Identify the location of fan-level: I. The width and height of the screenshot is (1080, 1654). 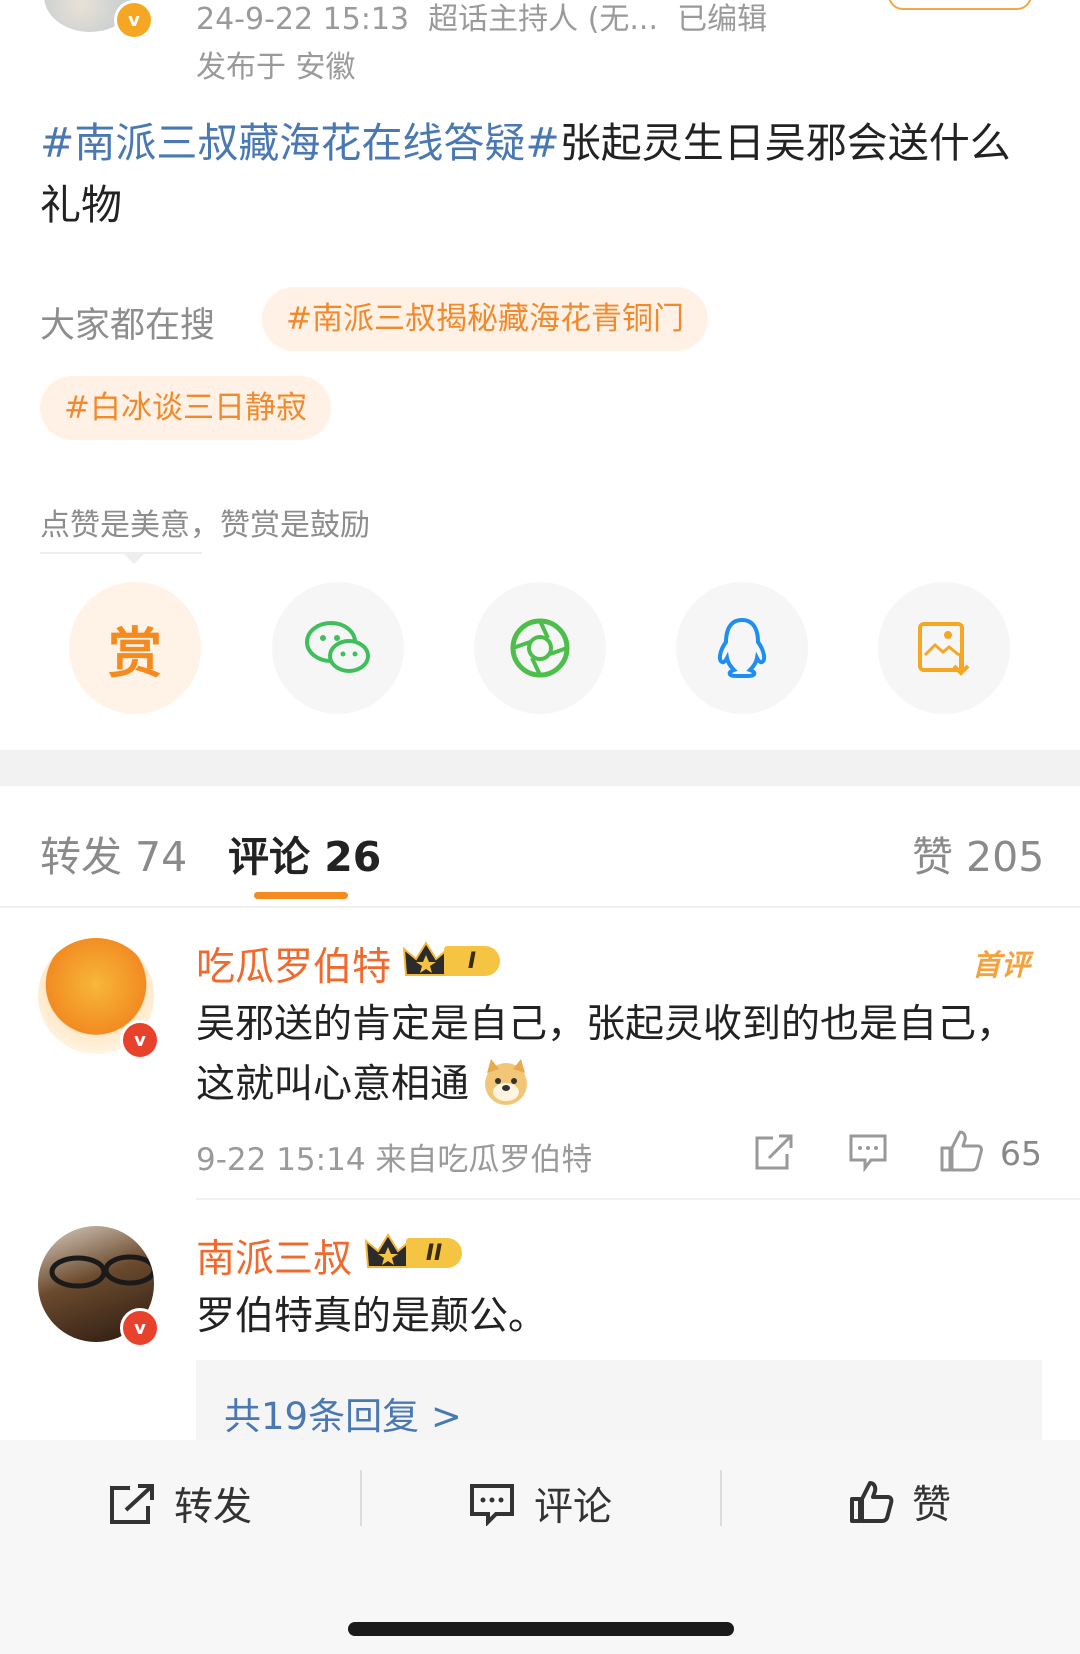
(472, 961).